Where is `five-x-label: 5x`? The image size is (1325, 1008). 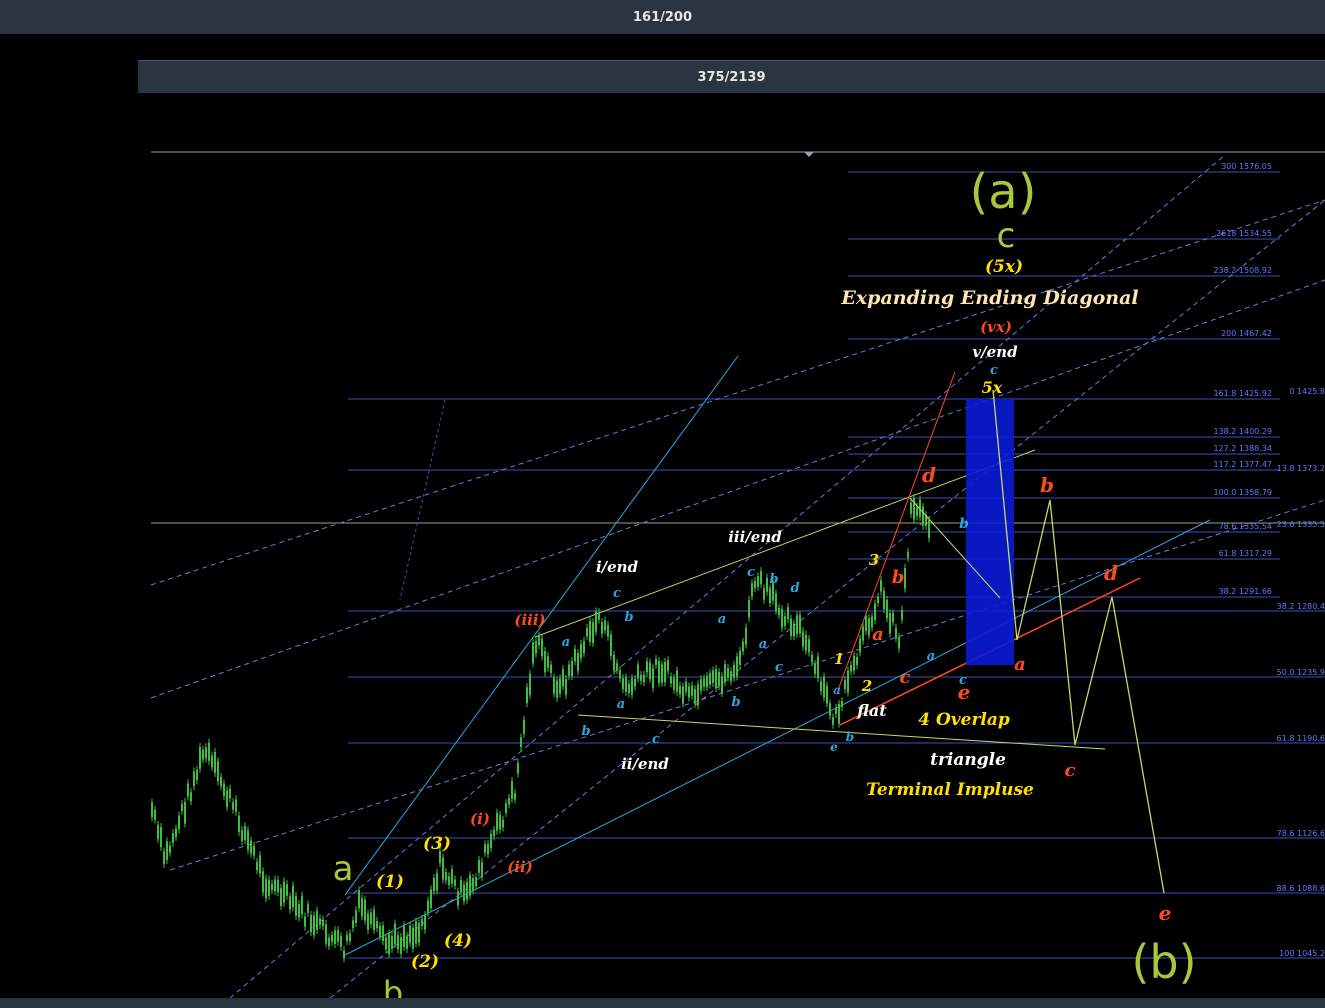 five-x-label: 5x is located at coordinates (992, 387).